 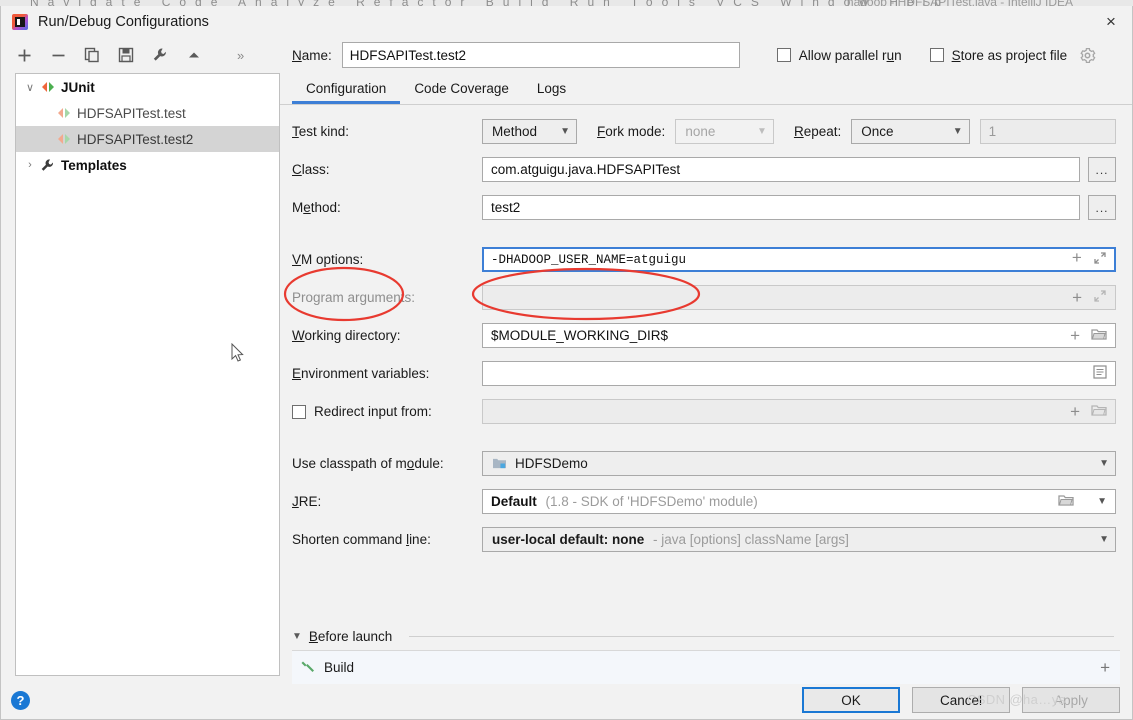 I want to click on remove-configuration-icon, so click(x=58, y=55).